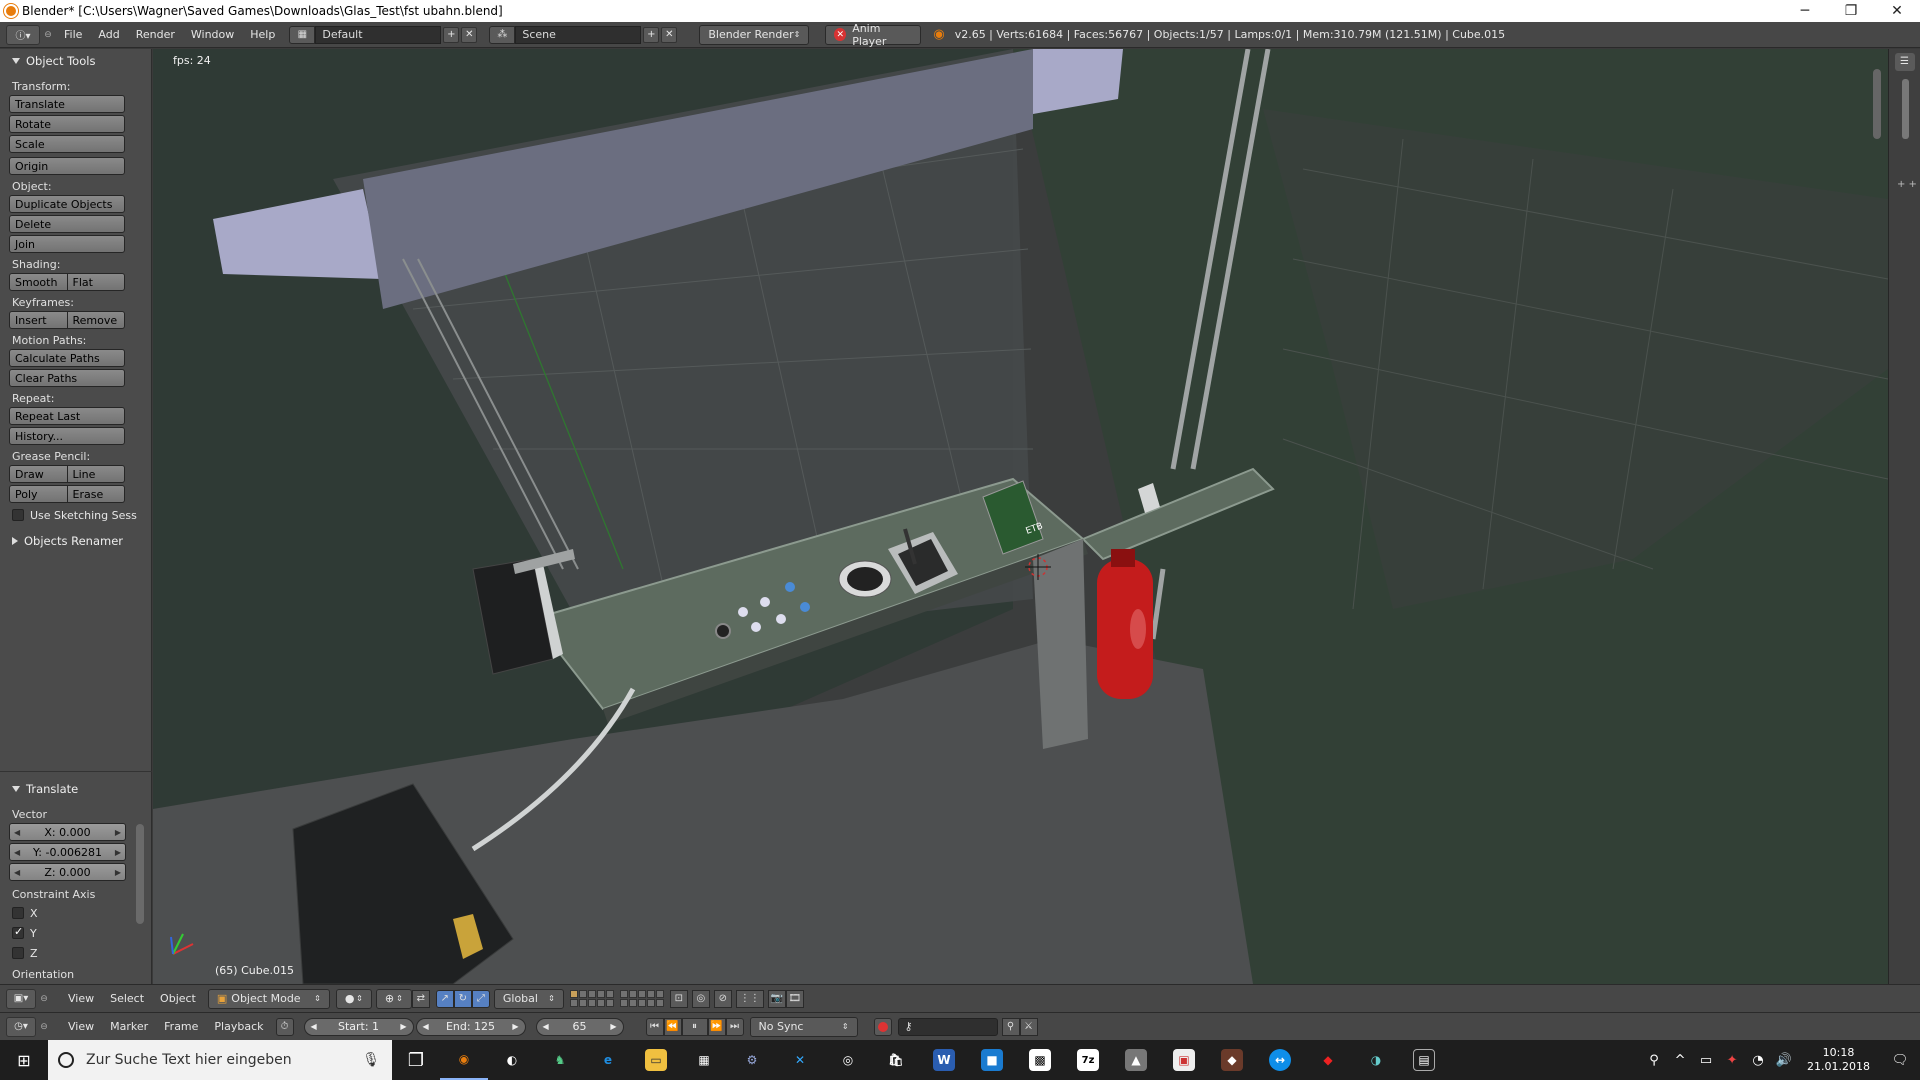  I want to click on vector-x-field: ◀ X: 0.000 ▶, so click(67, 832).